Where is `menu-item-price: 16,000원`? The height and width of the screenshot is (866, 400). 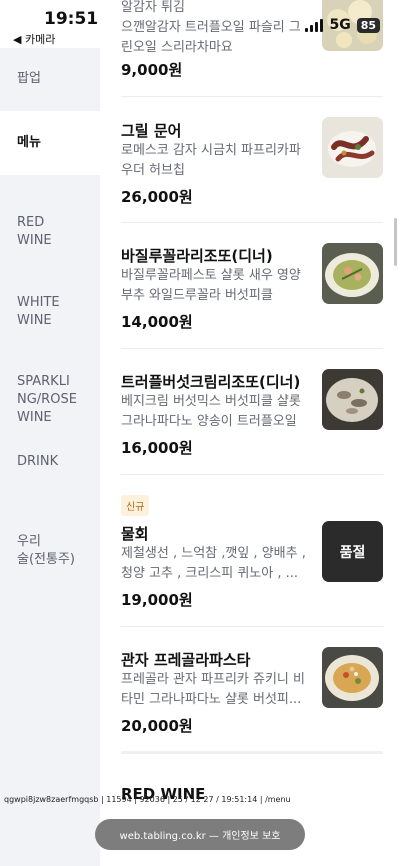
menu-item-price: 16,000원 is located at coordinates (157, 448).